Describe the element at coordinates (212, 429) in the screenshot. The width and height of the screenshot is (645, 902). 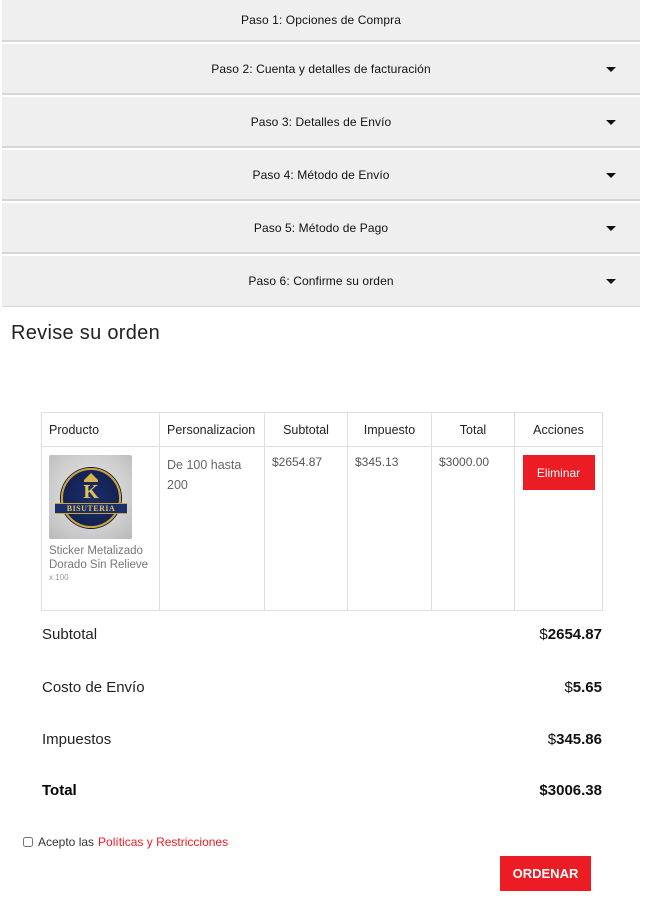
I see `col-personalizacion: Personalizacion` at that location.